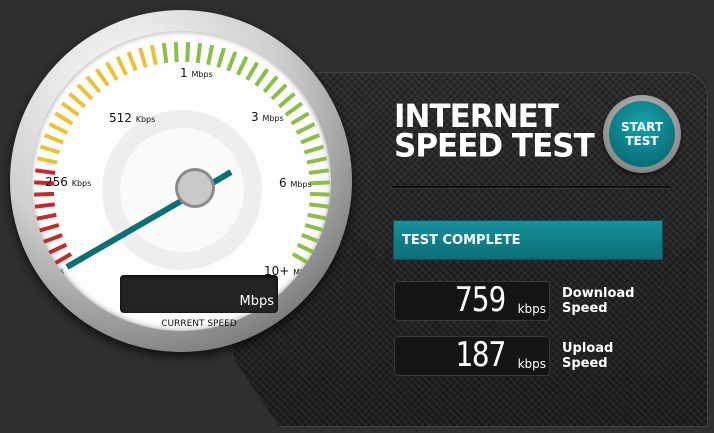 The height and width of the screenshot is (433, 714). What do you see at coordinates (598, 293) in the screenshot?
I see `download-label-line-1: Download` at bounding box center [598, 293].